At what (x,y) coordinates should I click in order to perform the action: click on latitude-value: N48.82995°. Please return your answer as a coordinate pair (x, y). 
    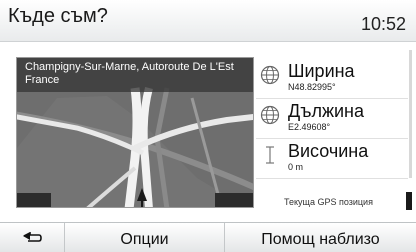
    Looking at the image, I should click on (312, 87).